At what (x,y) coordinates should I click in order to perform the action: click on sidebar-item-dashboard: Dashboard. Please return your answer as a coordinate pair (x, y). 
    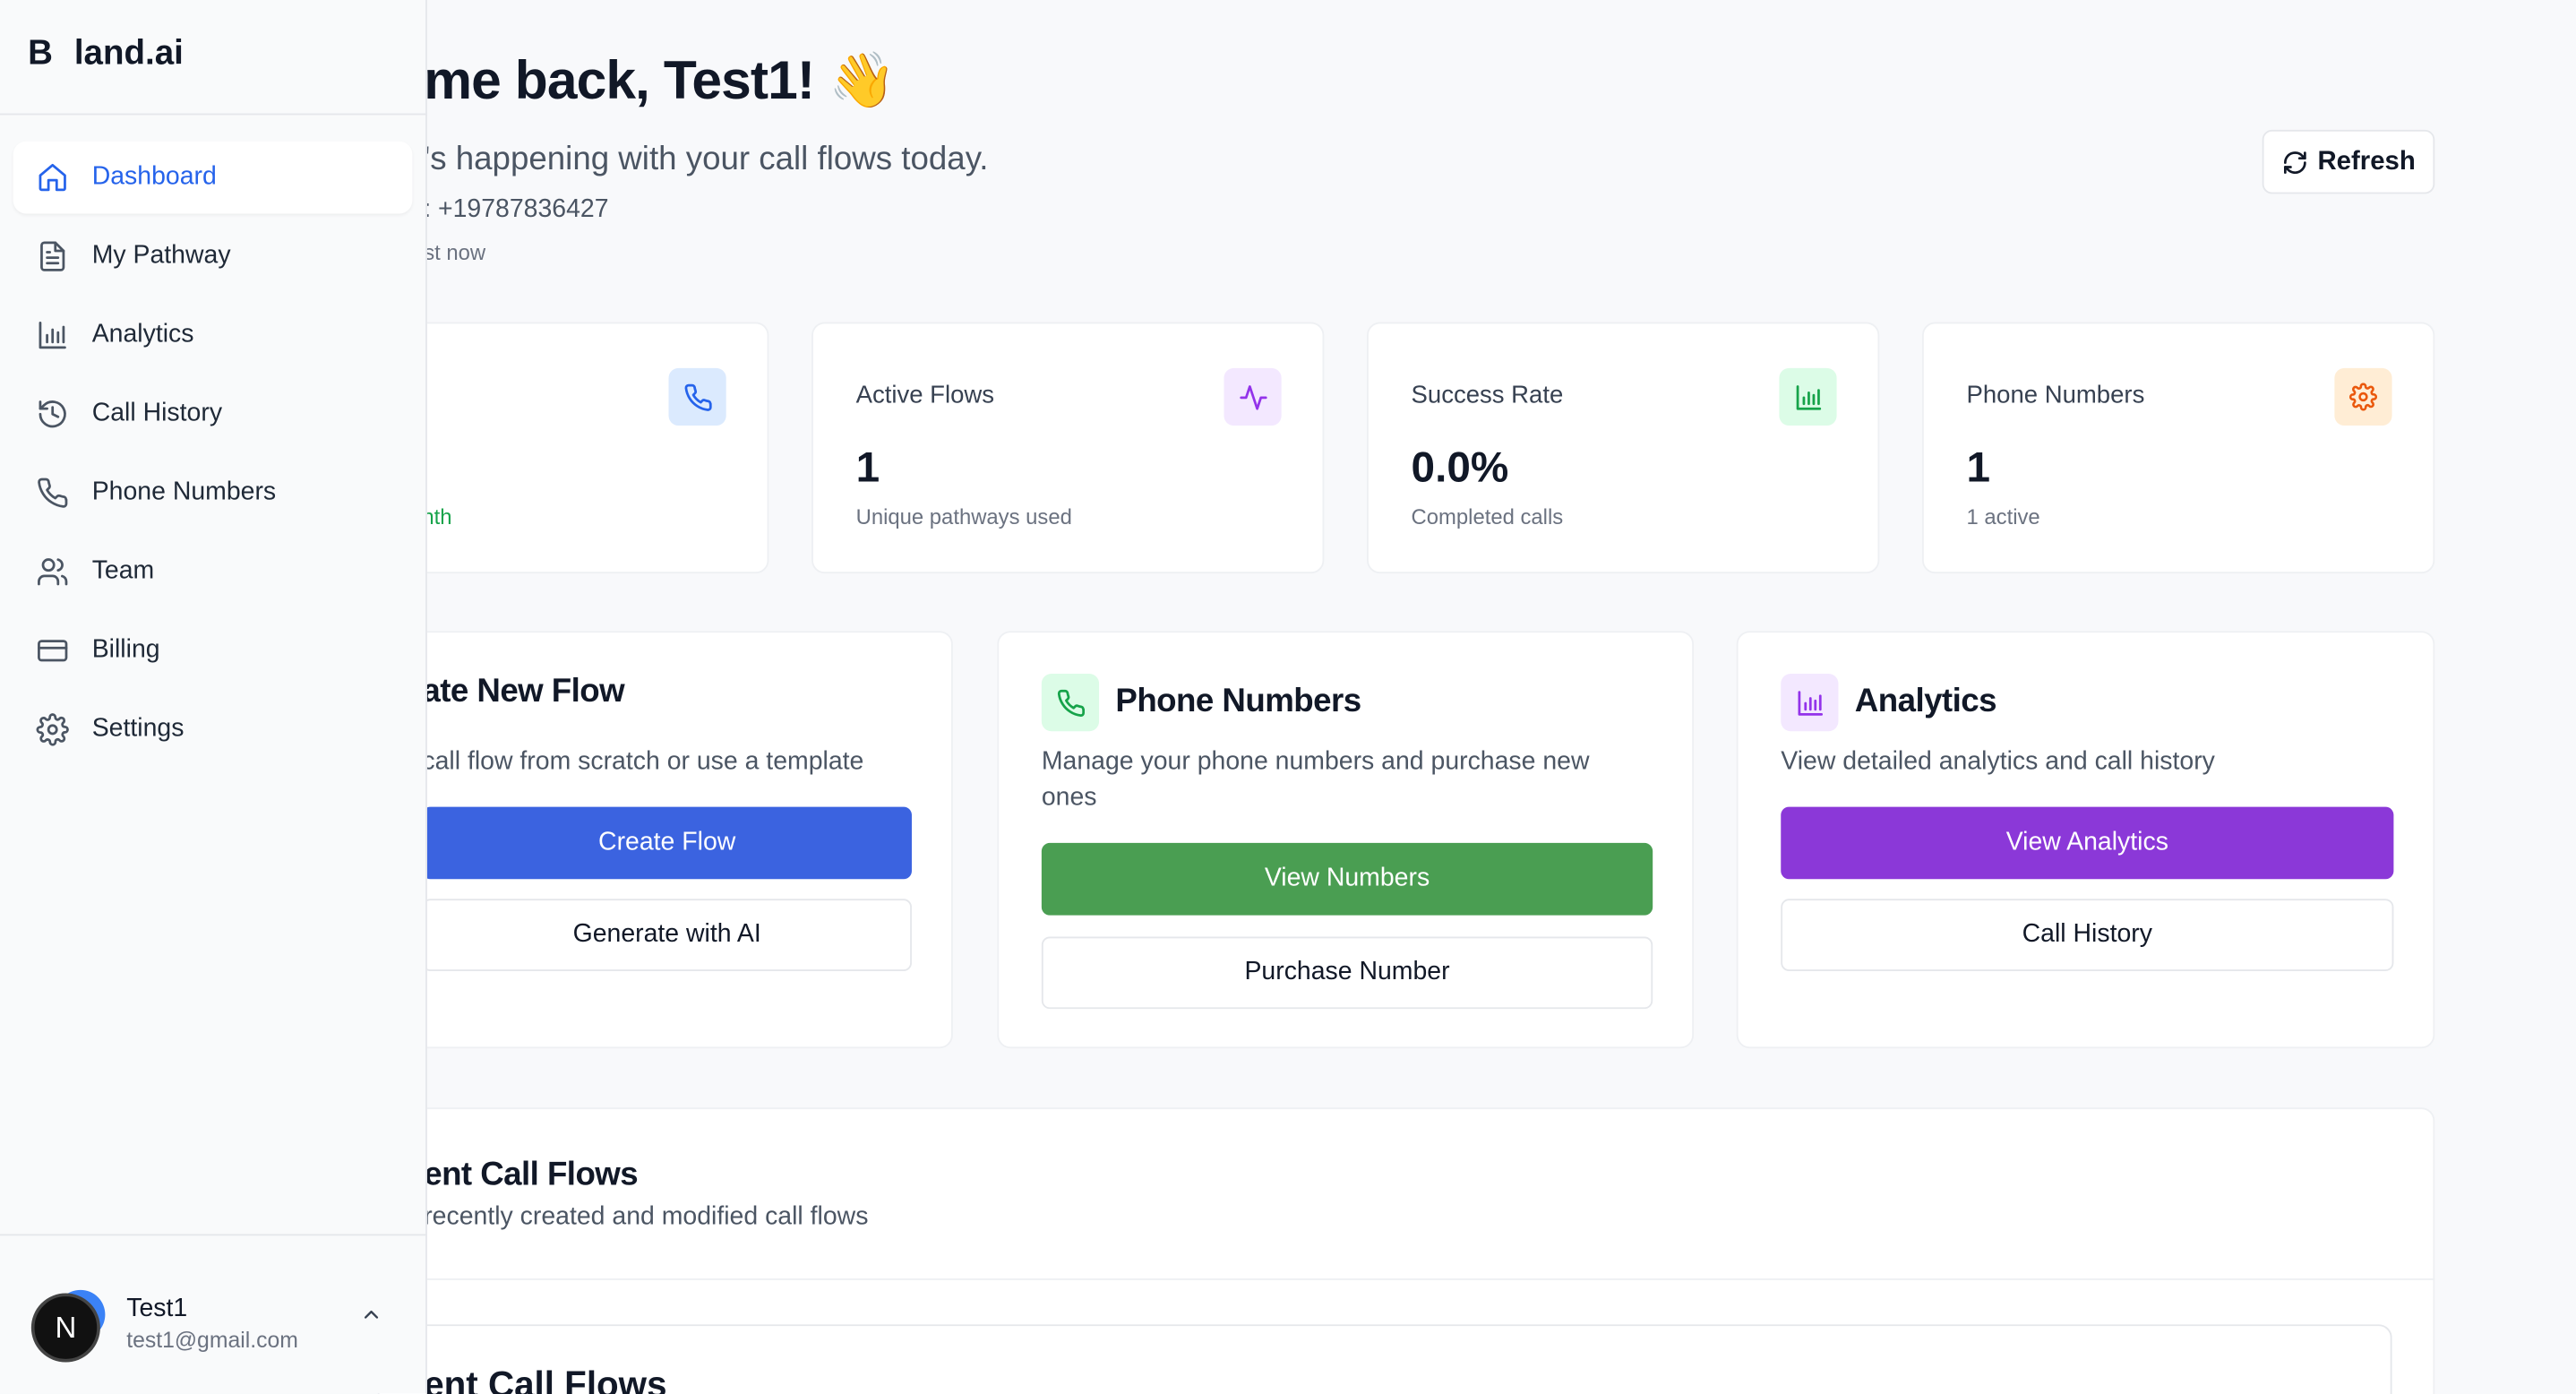
    Looking at the image, I should click on (213, 177).